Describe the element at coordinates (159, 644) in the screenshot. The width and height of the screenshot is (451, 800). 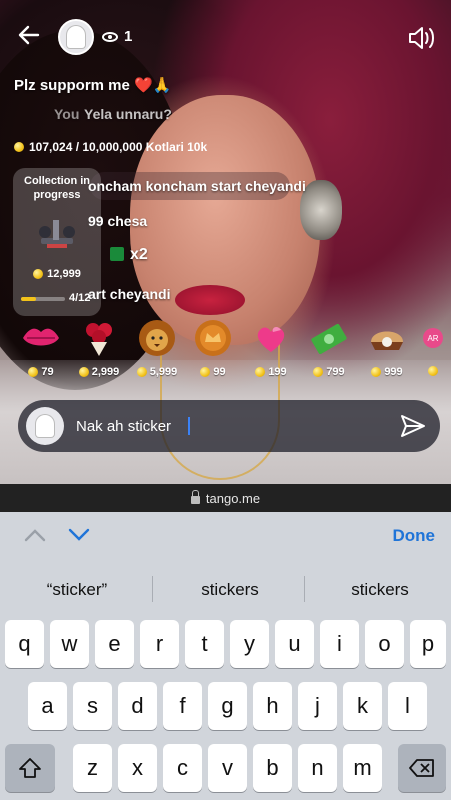
I see `key-r: r` at that location.